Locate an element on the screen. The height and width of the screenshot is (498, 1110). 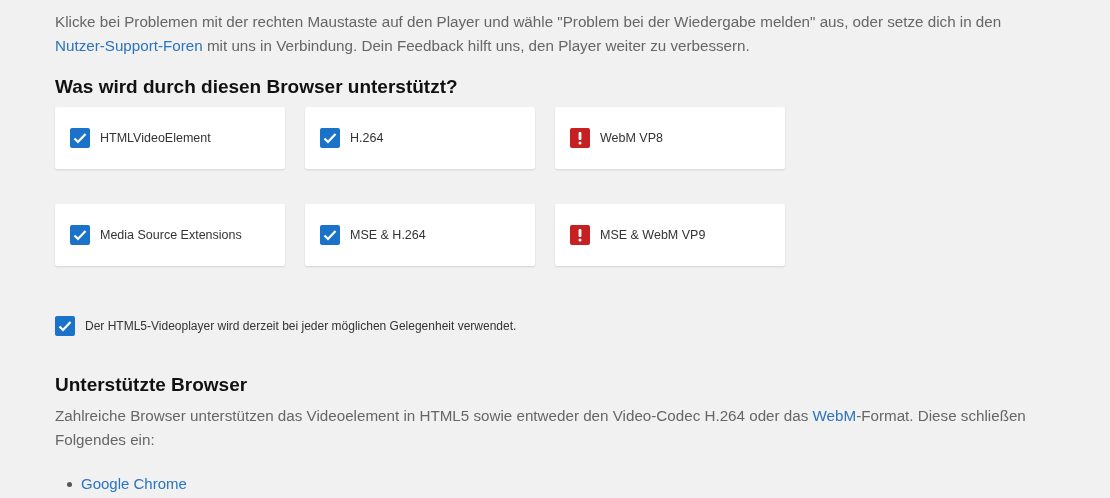
feature-label: Media Source Extensions is located at coordinates (171, 235).